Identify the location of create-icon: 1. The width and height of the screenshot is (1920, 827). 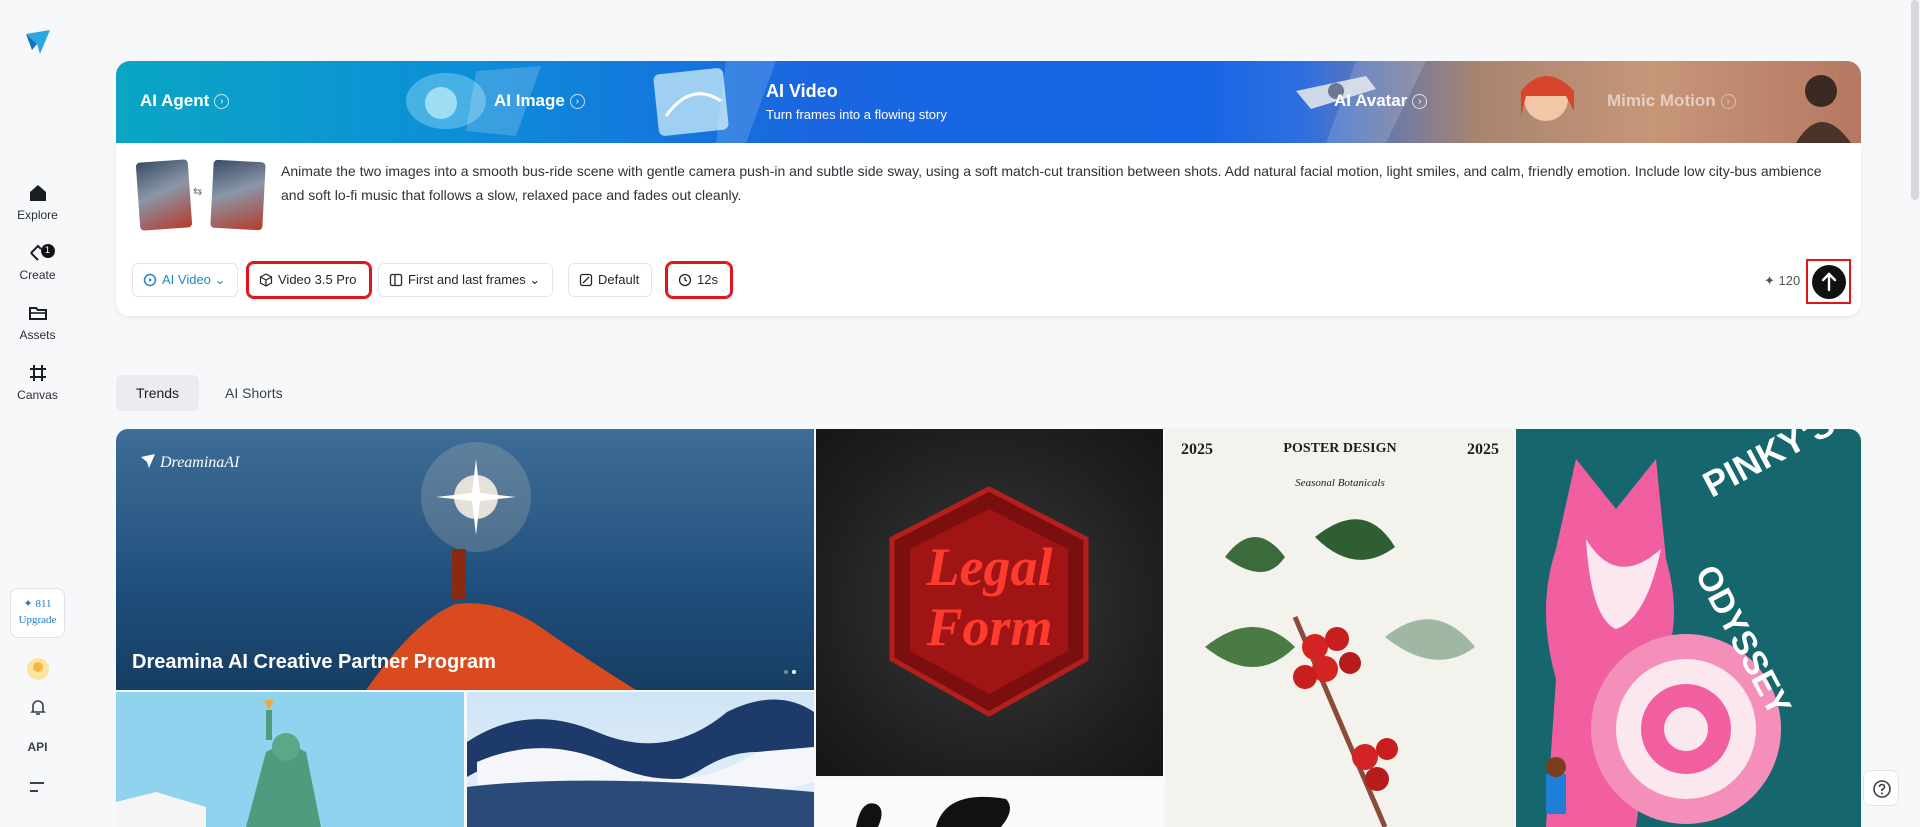
(41, 253).